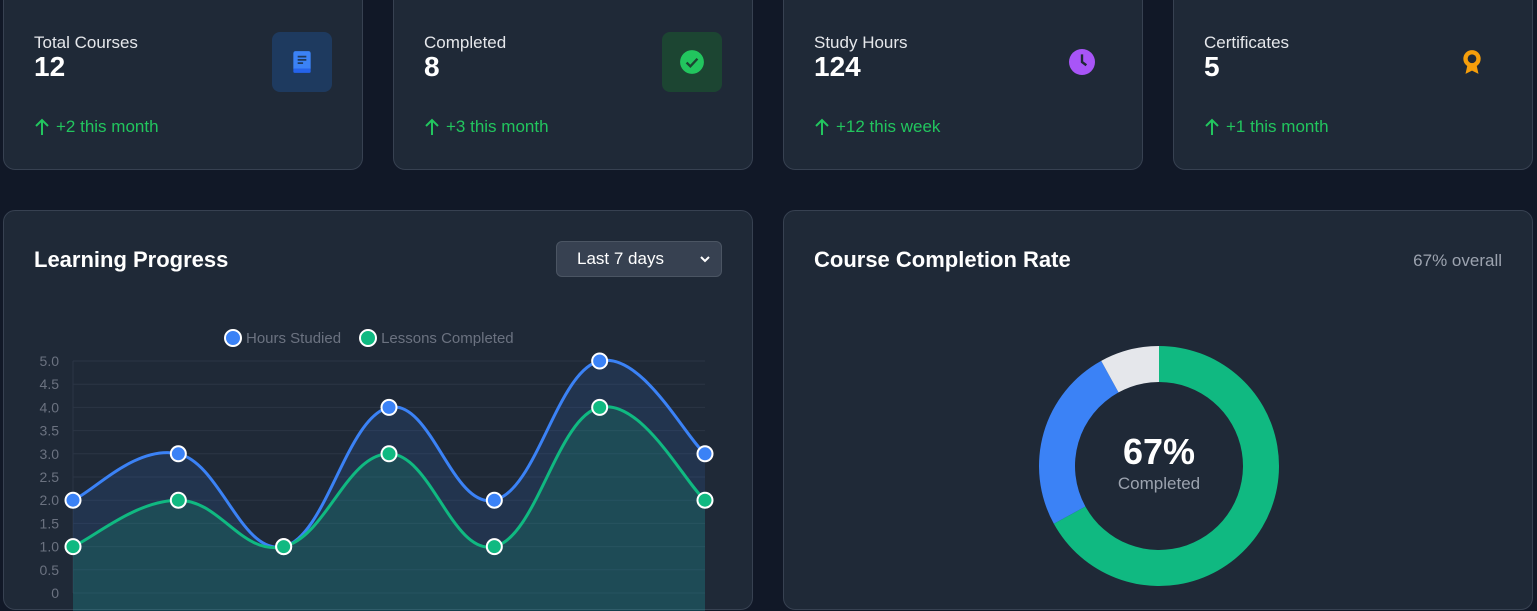  I want to click on stat-change-text: +1 this month, so click(1277, 126).